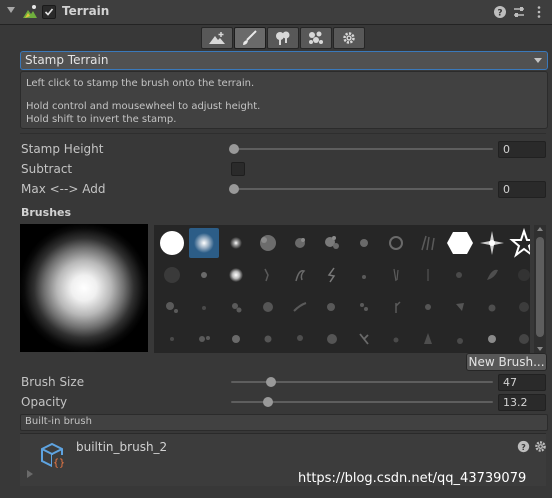 Image resolution: width=552 pixels, height=498 pixels. Describe the element at coordinates (250, 38) in the screenshot. I see `tool-paint-brush` at that location.